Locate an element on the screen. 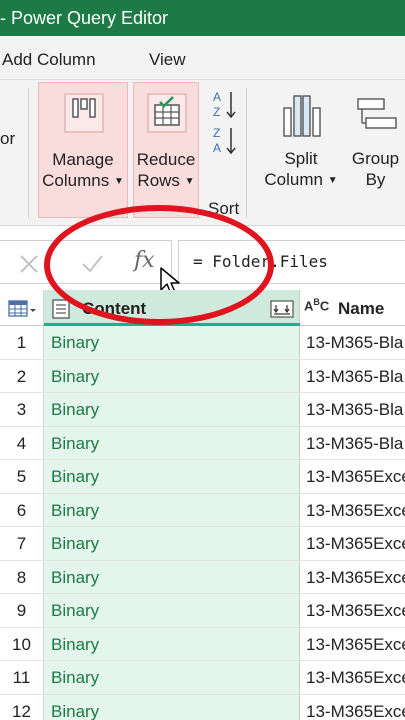 This screenshot has height=720, width=405. table-row: 12 Binary 13-M365Exce is located at coordinates (202, 707).